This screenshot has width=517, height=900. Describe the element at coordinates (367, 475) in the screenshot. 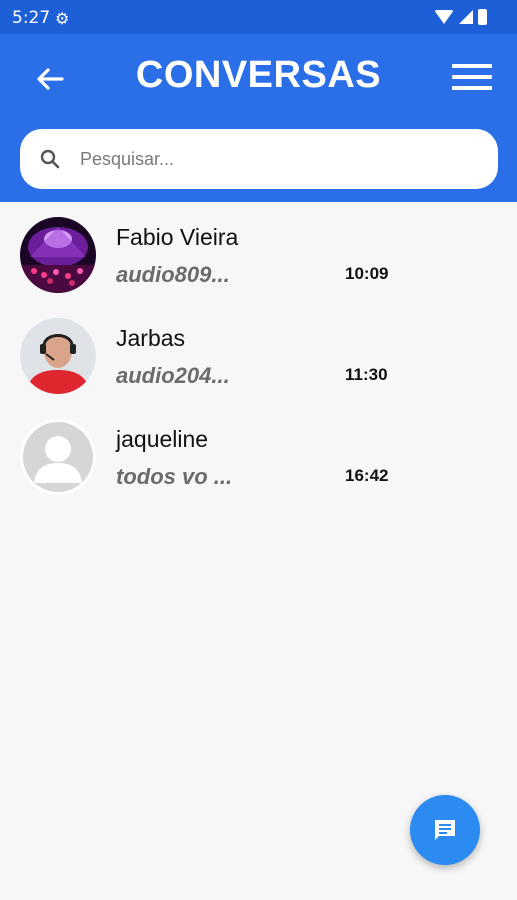

I see `message-time: 16:42` at that location.